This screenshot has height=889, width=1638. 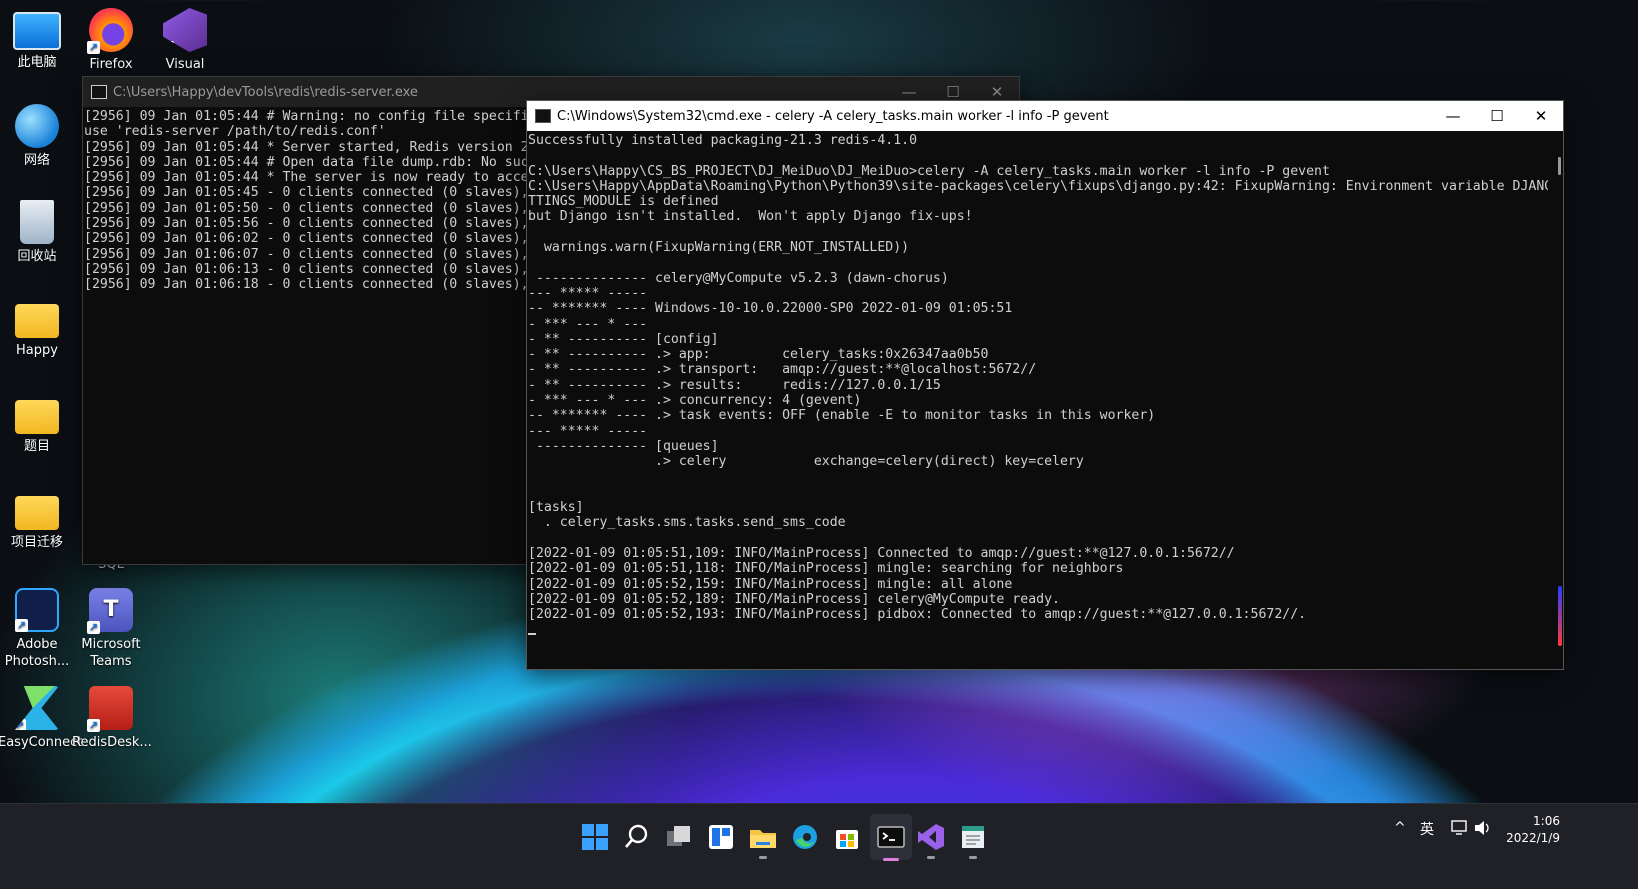 I want to click on clock: 1:06 2022/1/9, so click(x=1530, y=830).